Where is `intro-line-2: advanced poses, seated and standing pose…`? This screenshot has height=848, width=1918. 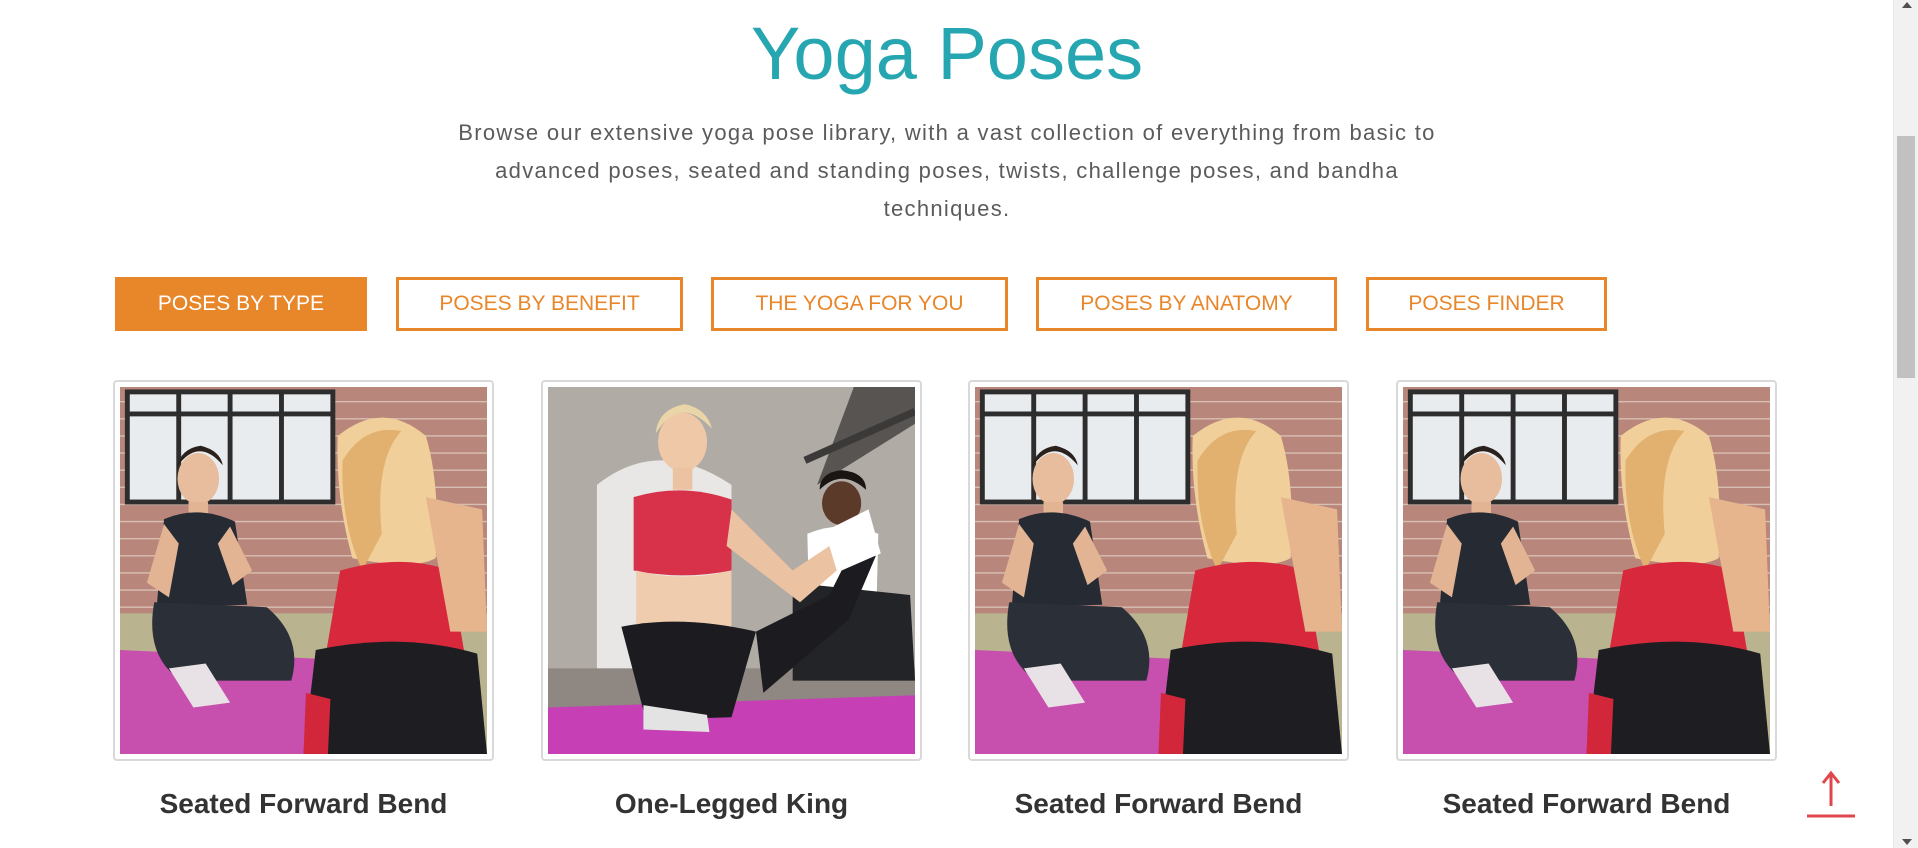
intro-line-2: advanced poses, seated and standing pose… is located at coordinates (947, 170).